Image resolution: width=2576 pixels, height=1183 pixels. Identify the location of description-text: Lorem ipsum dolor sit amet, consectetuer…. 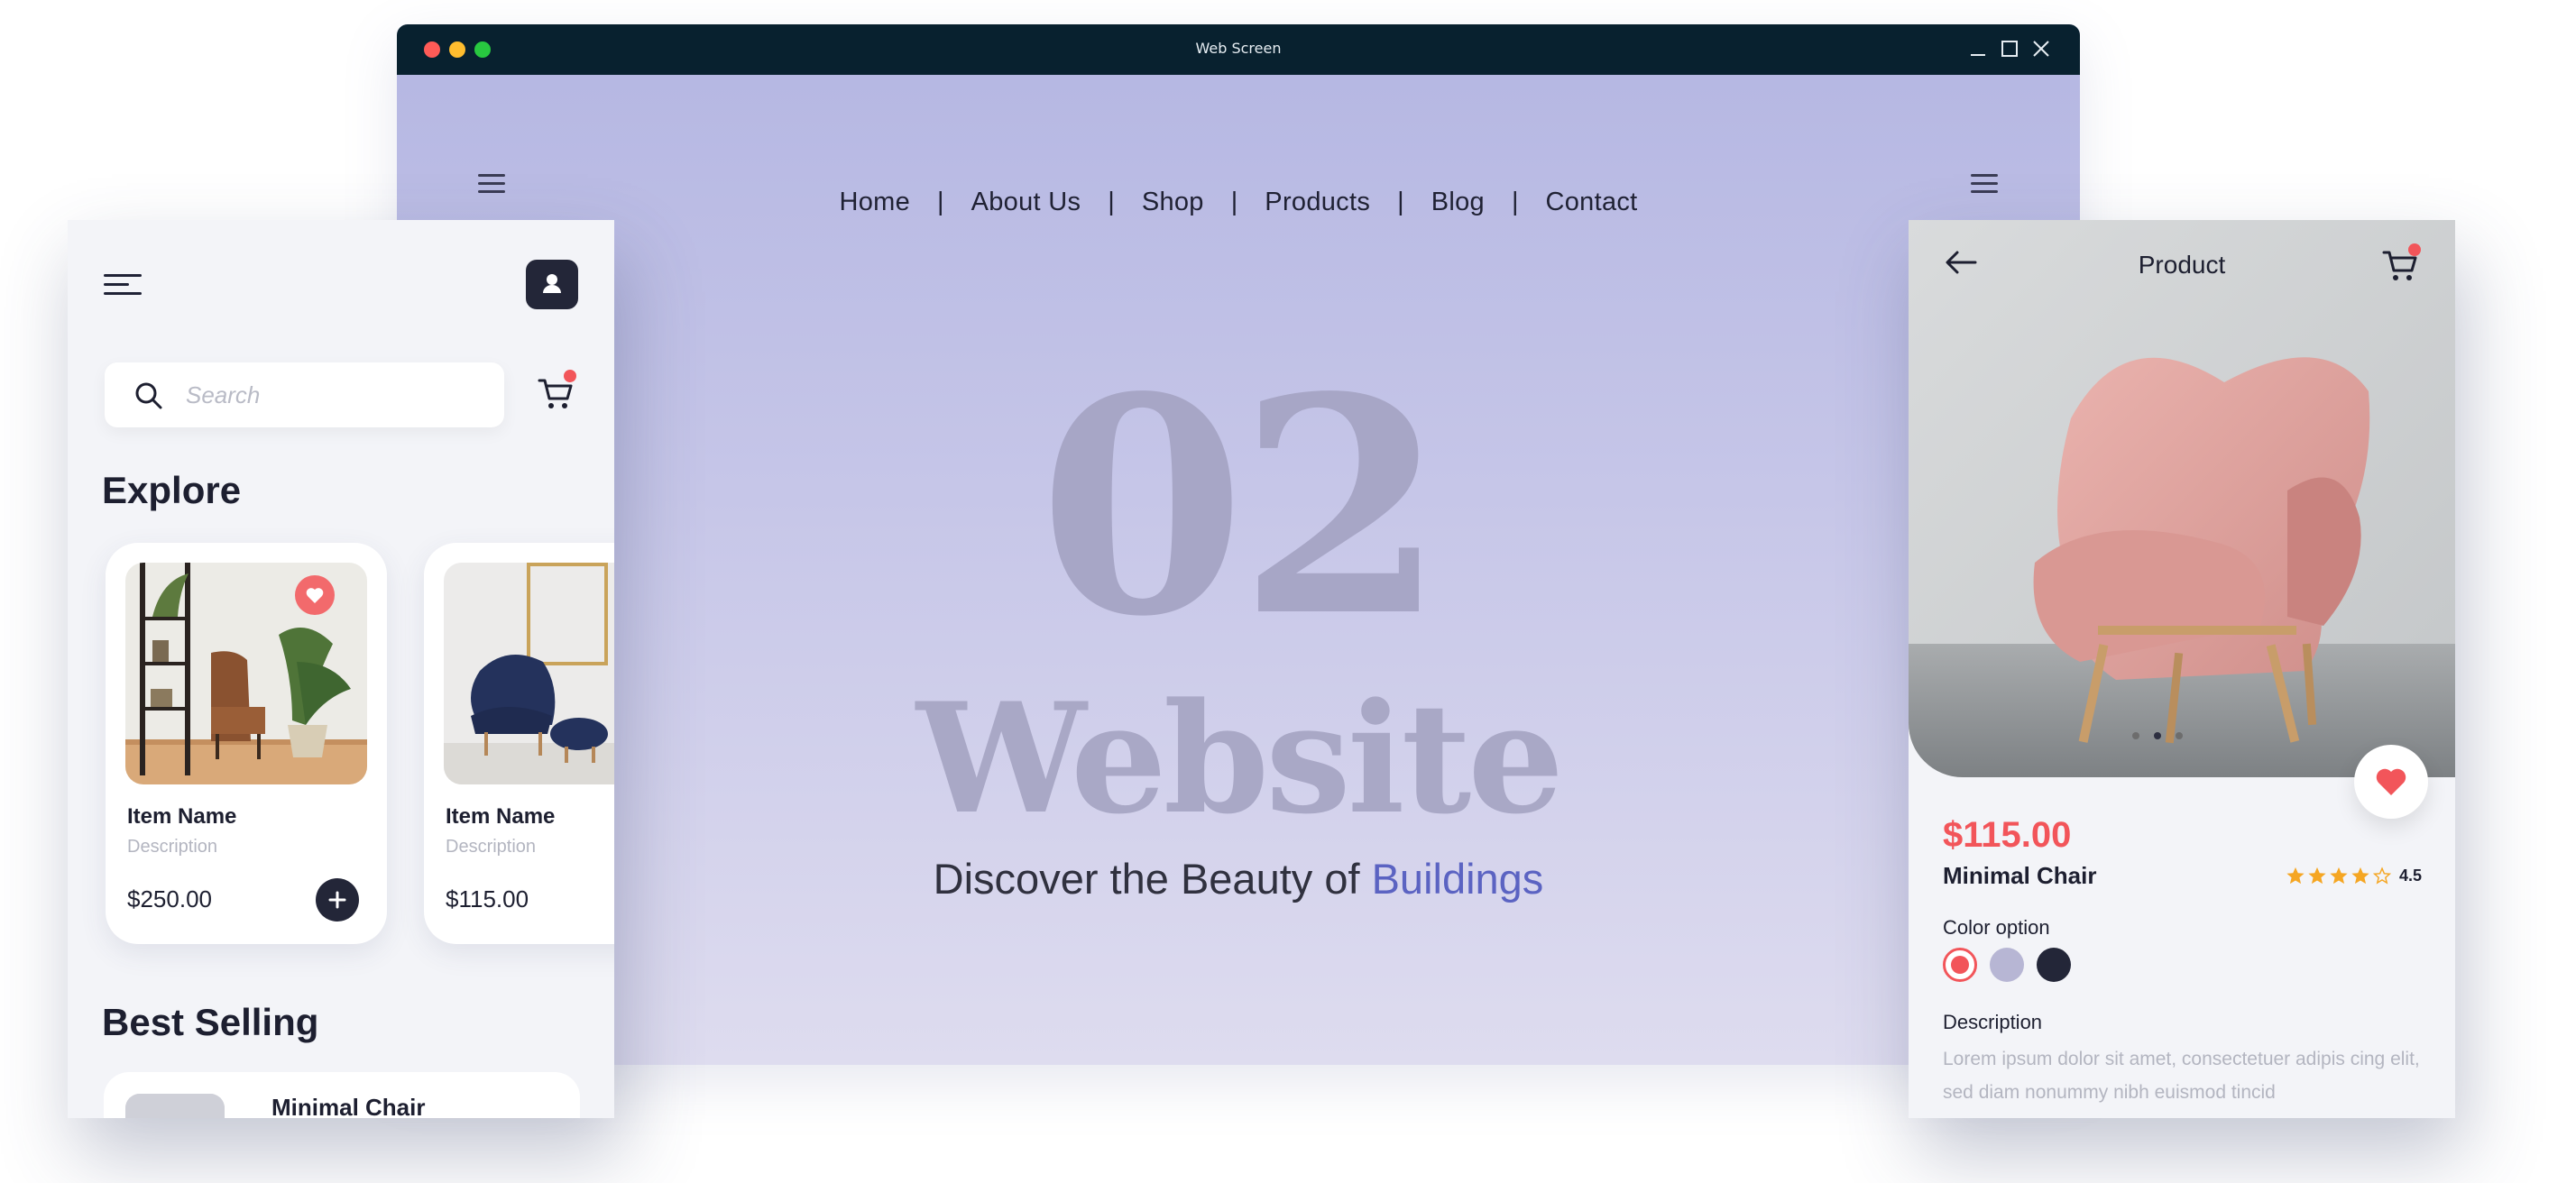
(2181, 1076).